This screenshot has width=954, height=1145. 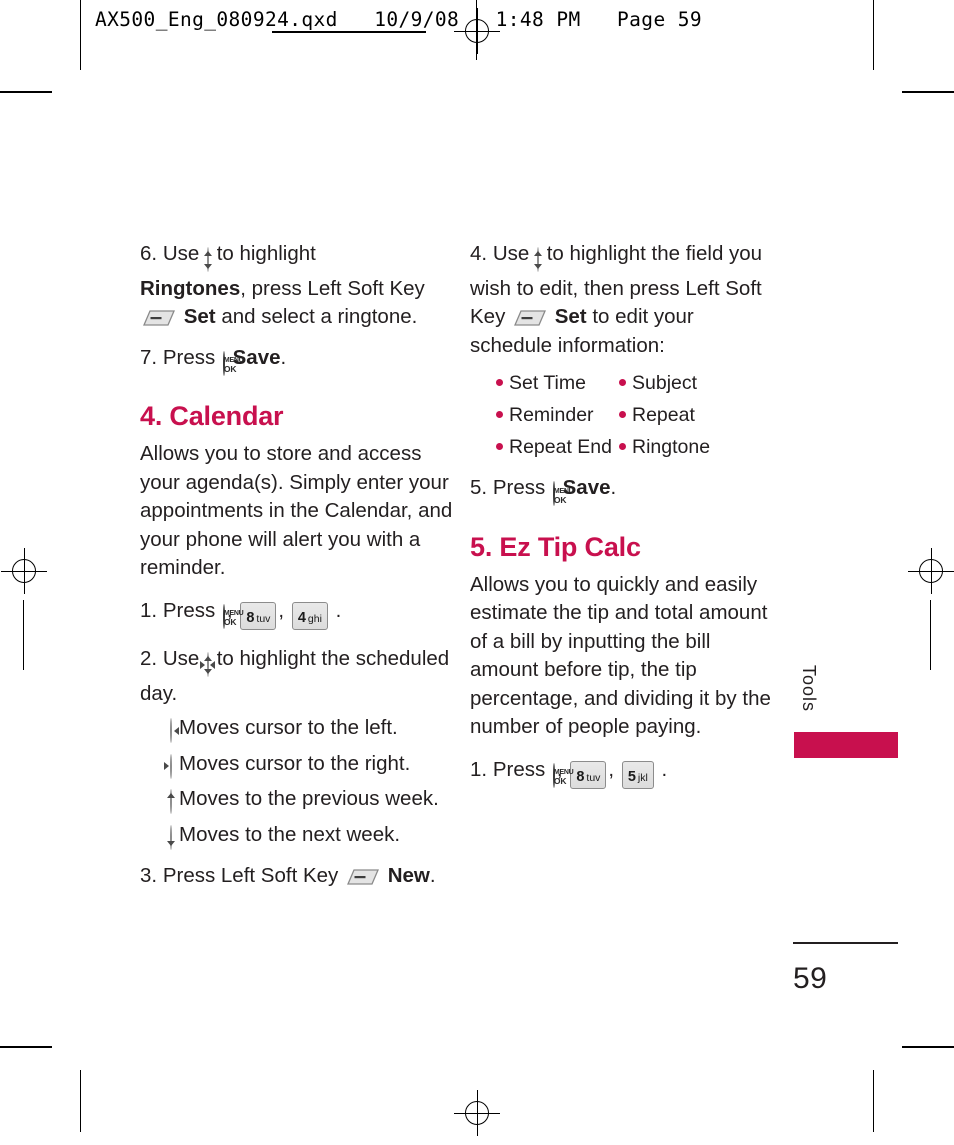 I want to click on calendar-step-2-number: 2., so click(x=149, y=658).